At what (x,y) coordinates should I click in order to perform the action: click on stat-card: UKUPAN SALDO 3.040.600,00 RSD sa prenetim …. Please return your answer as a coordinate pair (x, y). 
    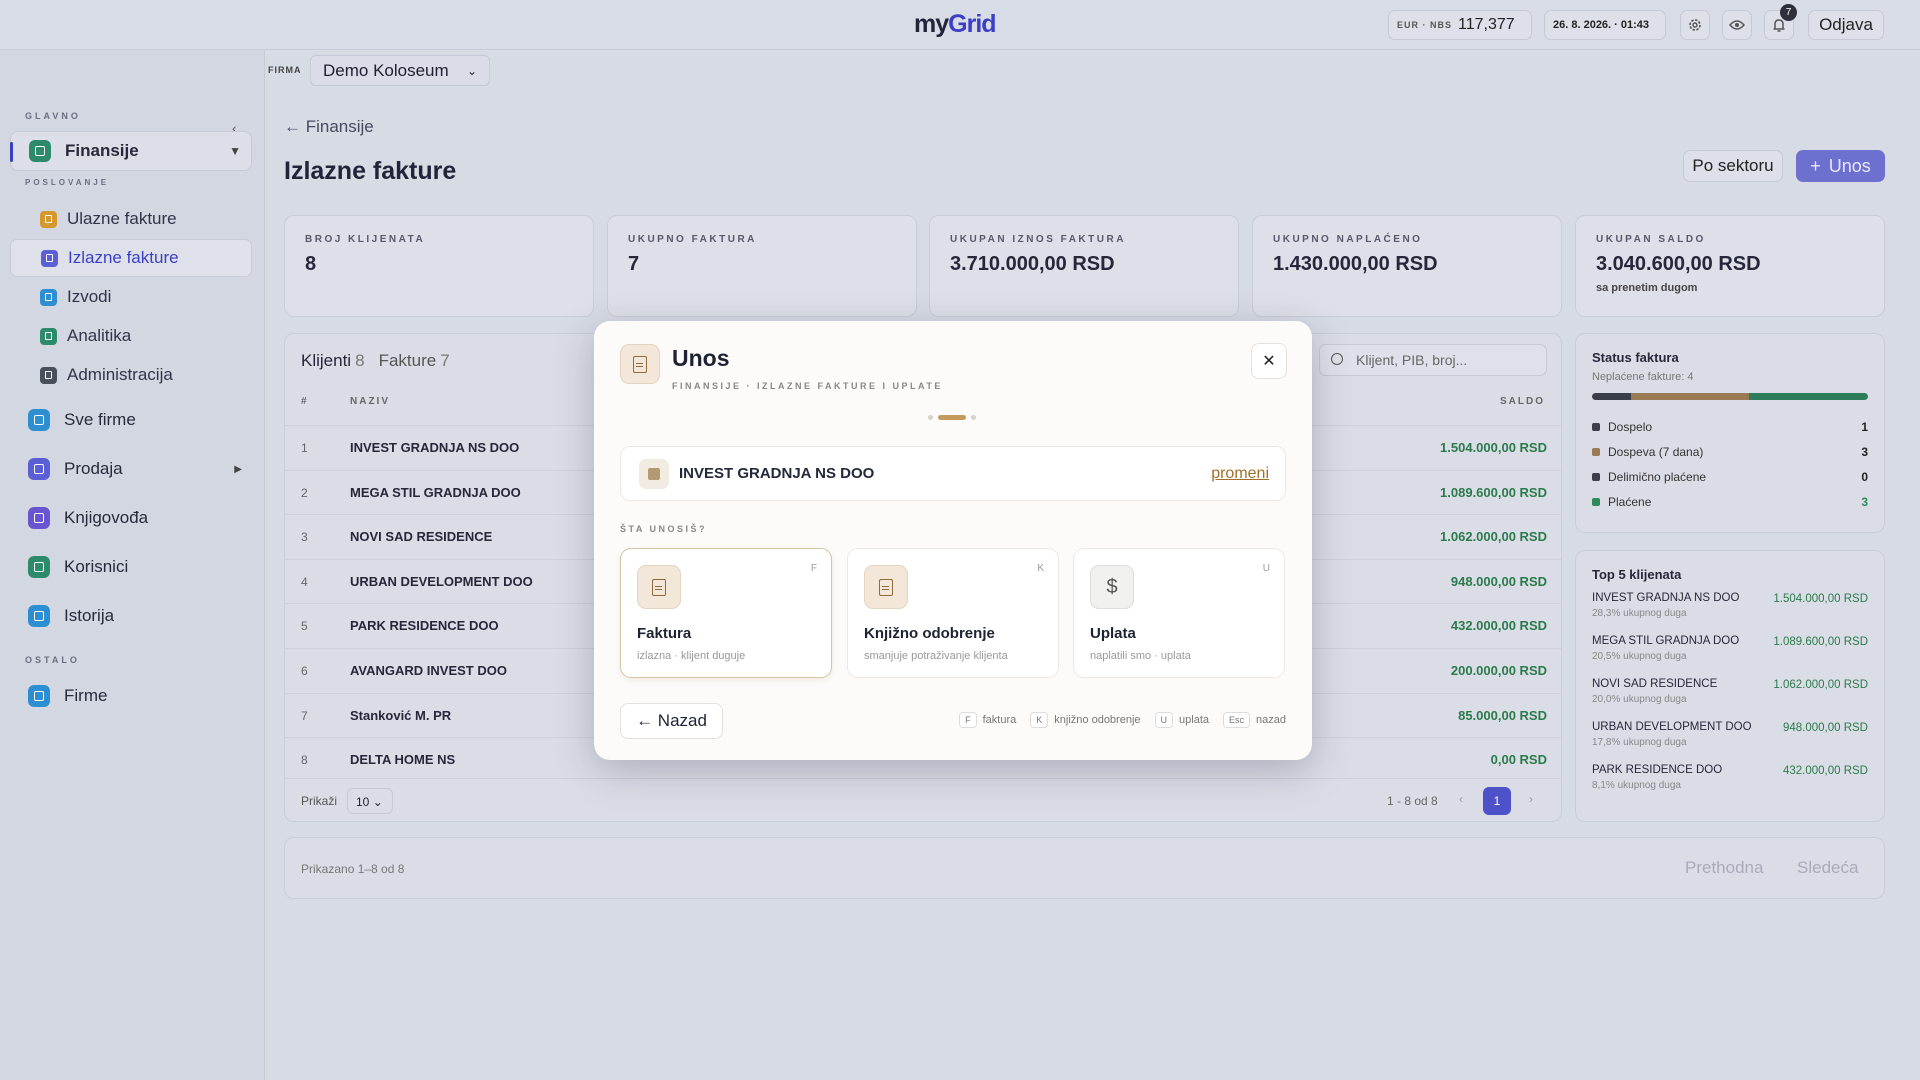
    Looking at the image, I should click on (1730, 266).